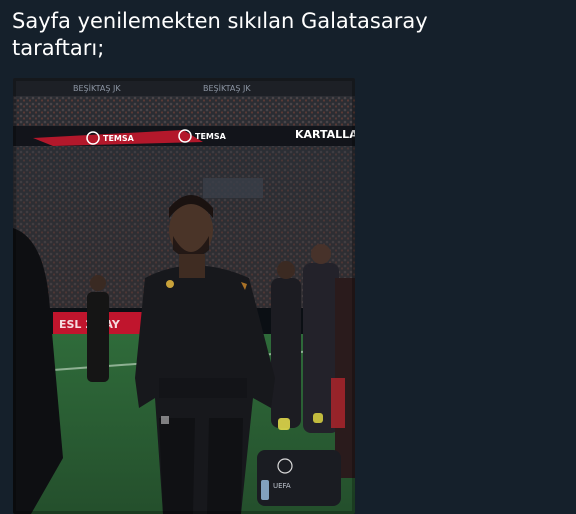 The width and height of the screenshot is (576, 514). I want to click on distant-figure, so click(98, 337).